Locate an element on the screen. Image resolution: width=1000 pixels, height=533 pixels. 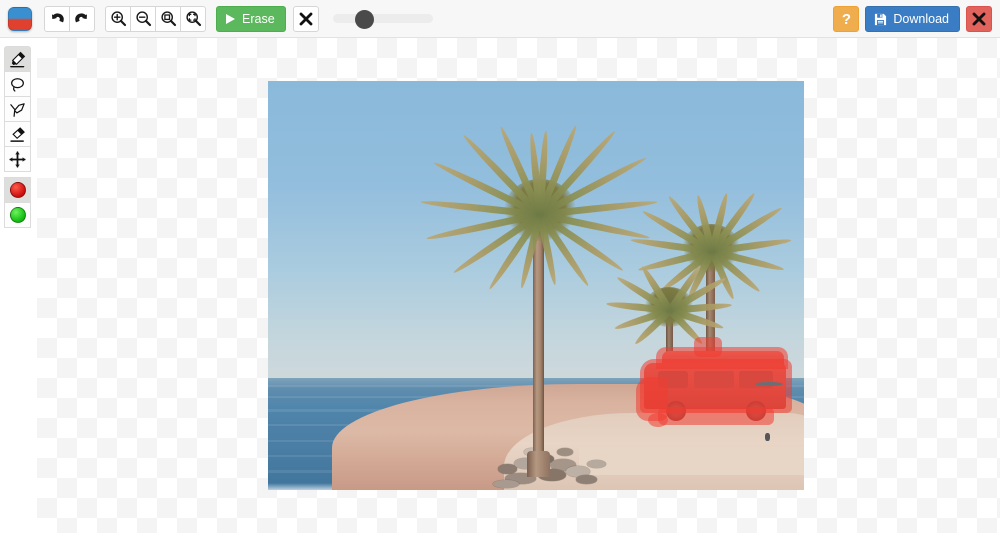
move-tool-button is located at coordinates (17, 159).